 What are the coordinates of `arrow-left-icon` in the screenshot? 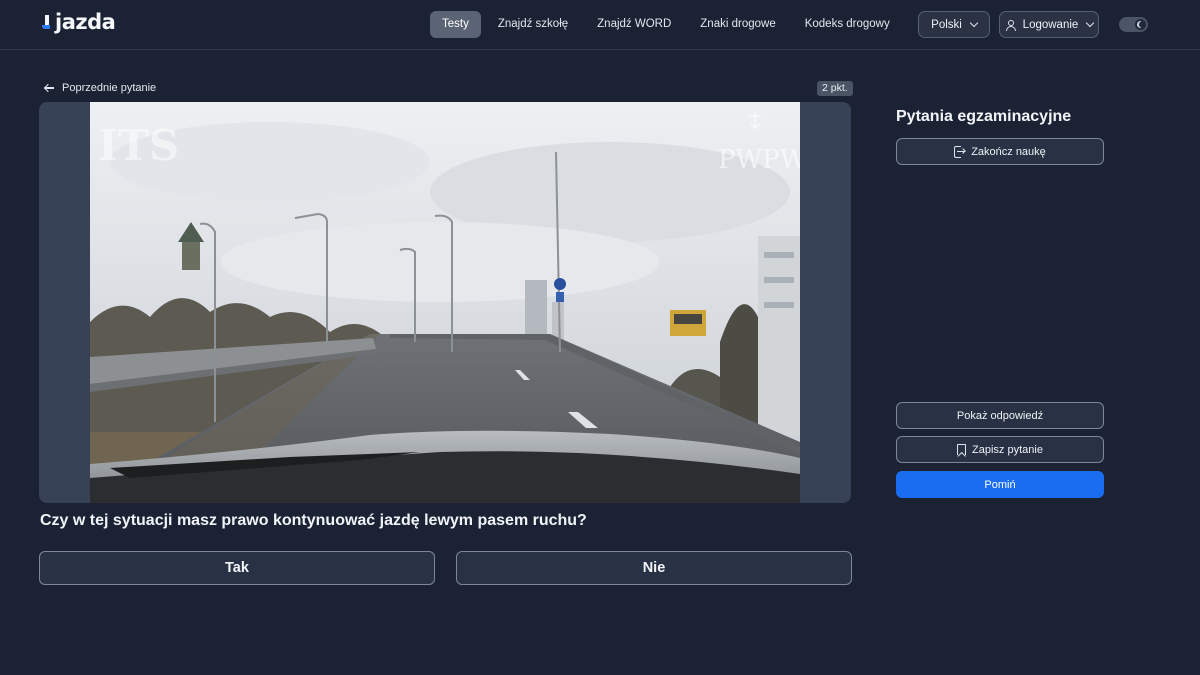 It's located at (49, 88).